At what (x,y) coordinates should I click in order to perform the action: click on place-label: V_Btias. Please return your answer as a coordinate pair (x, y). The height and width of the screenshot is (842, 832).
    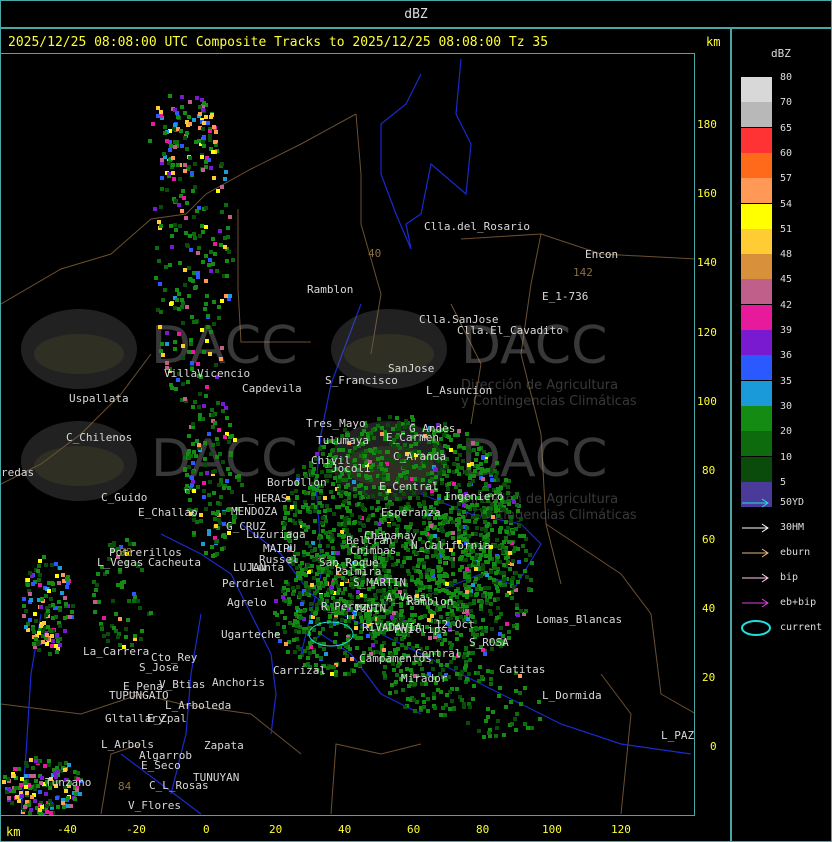
    Looking at the image, I should click on (182, 684).